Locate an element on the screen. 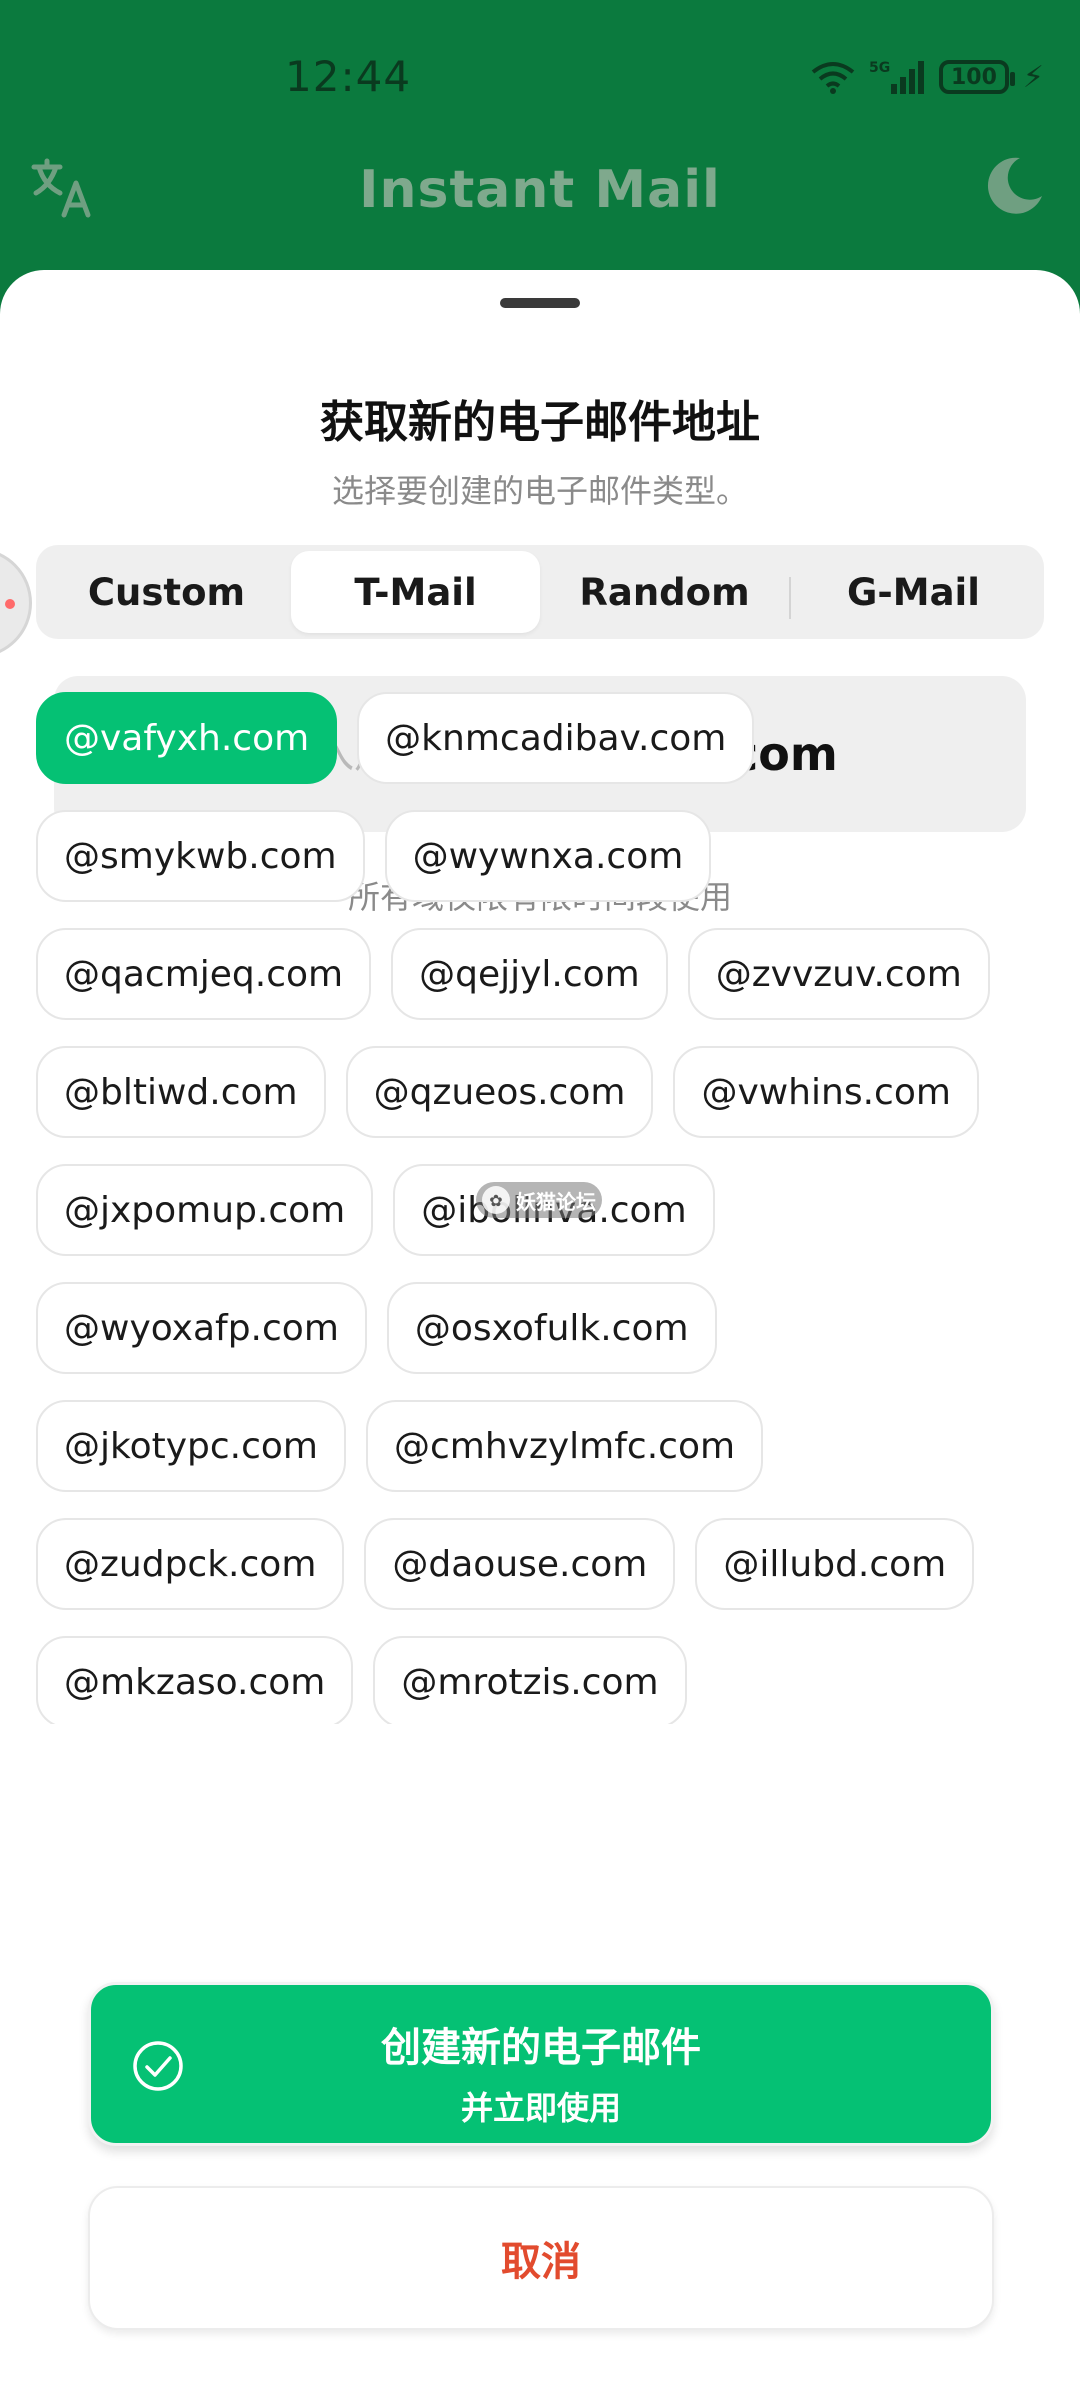 The image size is (1080, 2400). tab-label: Random is located at coordinates (664, 592).